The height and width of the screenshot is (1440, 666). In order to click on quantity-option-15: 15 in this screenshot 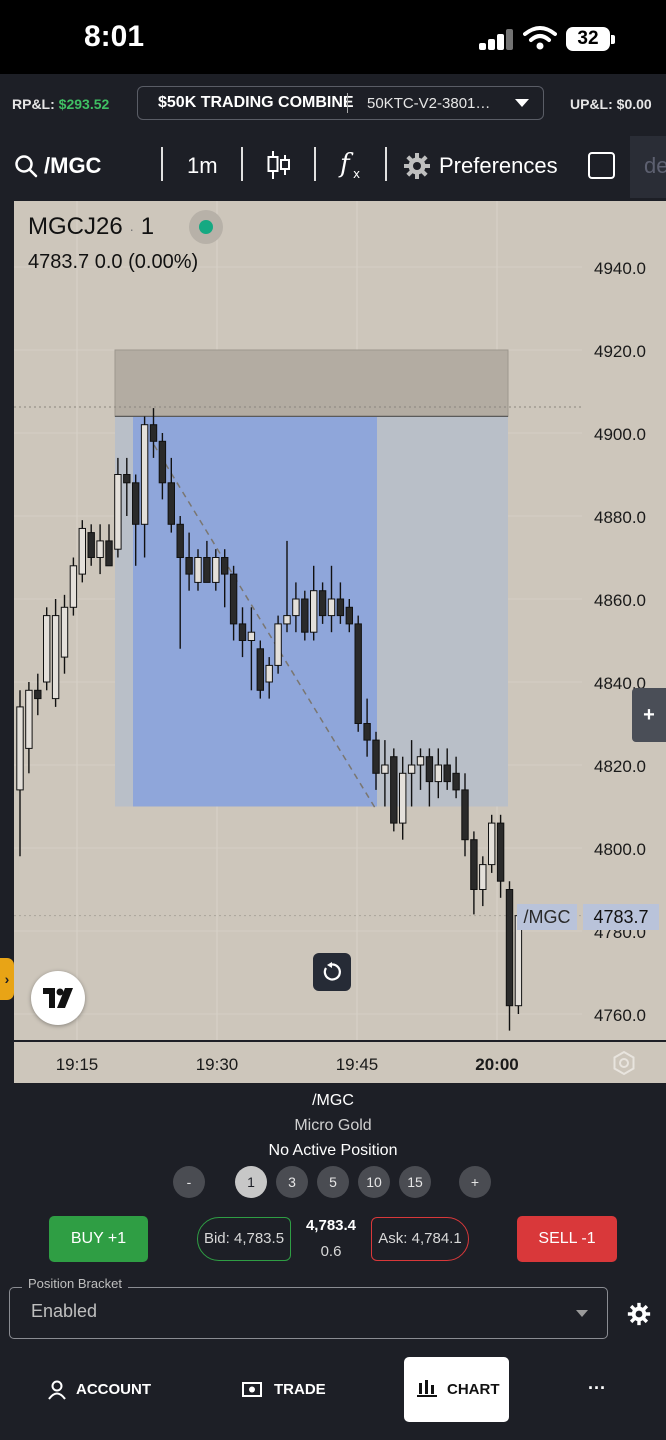, I will do `click(415, 1182)`.